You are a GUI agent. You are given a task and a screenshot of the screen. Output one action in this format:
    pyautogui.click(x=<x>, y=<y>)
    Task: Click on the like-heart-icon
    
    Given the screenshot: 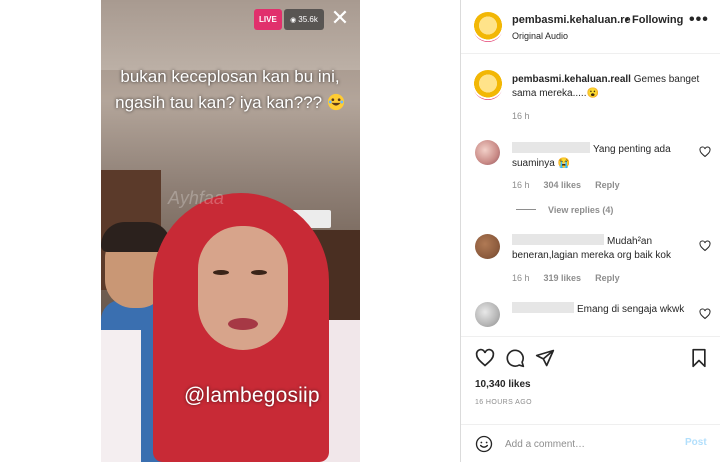 What is the action you would take?
    pyautogui.click(x=485, y=358)
    